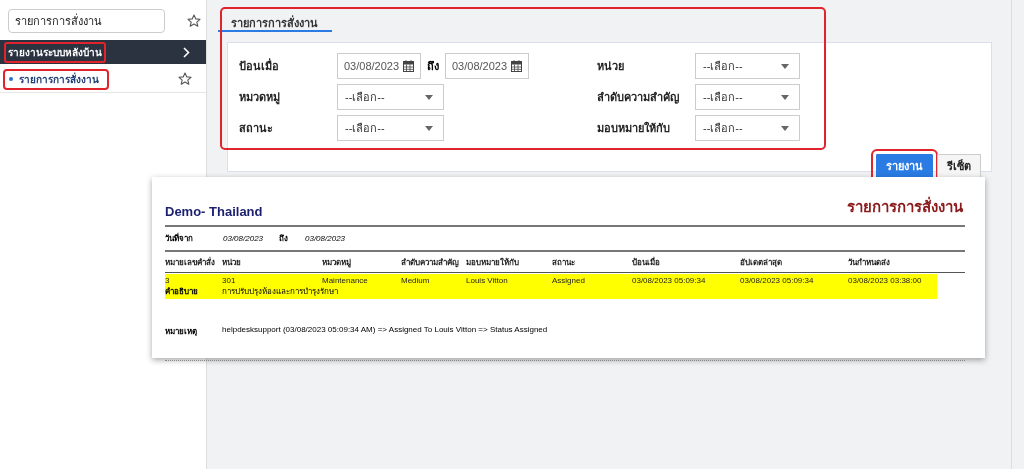 This screenshot has height=469, width=1024. I want to click on note-text: helpdesksupport (03/08/2023 05:09:34 AM) => Assigned To Louis Vitton => Status Assigned, so click(385, 330).